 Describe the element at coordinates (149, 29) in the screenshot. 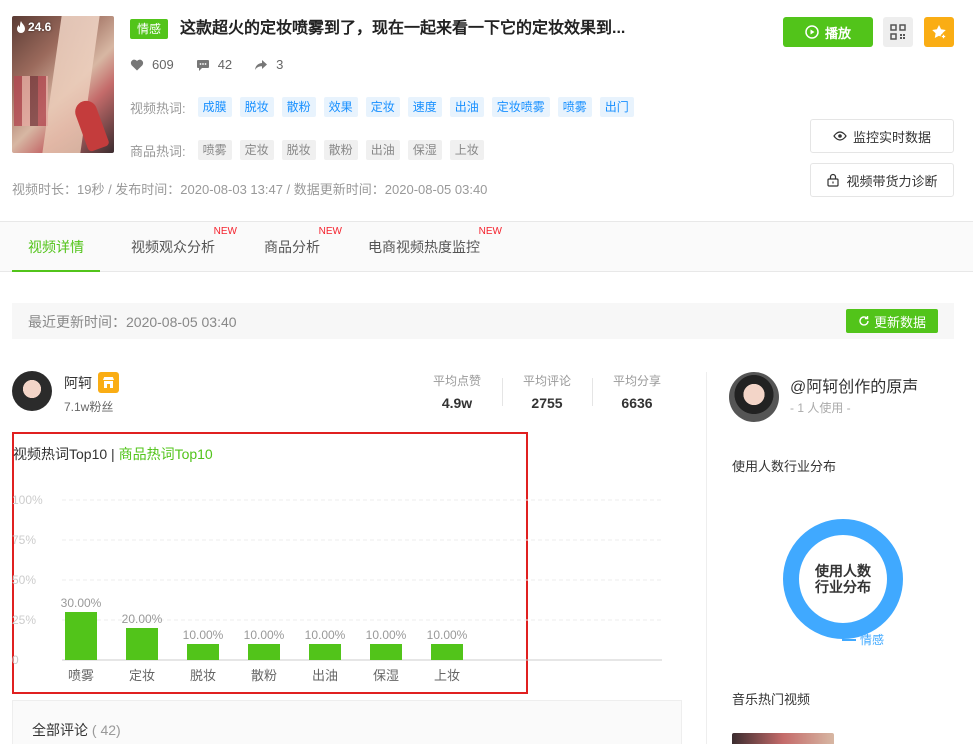

I see `emotion-tag: 情感` at that location.